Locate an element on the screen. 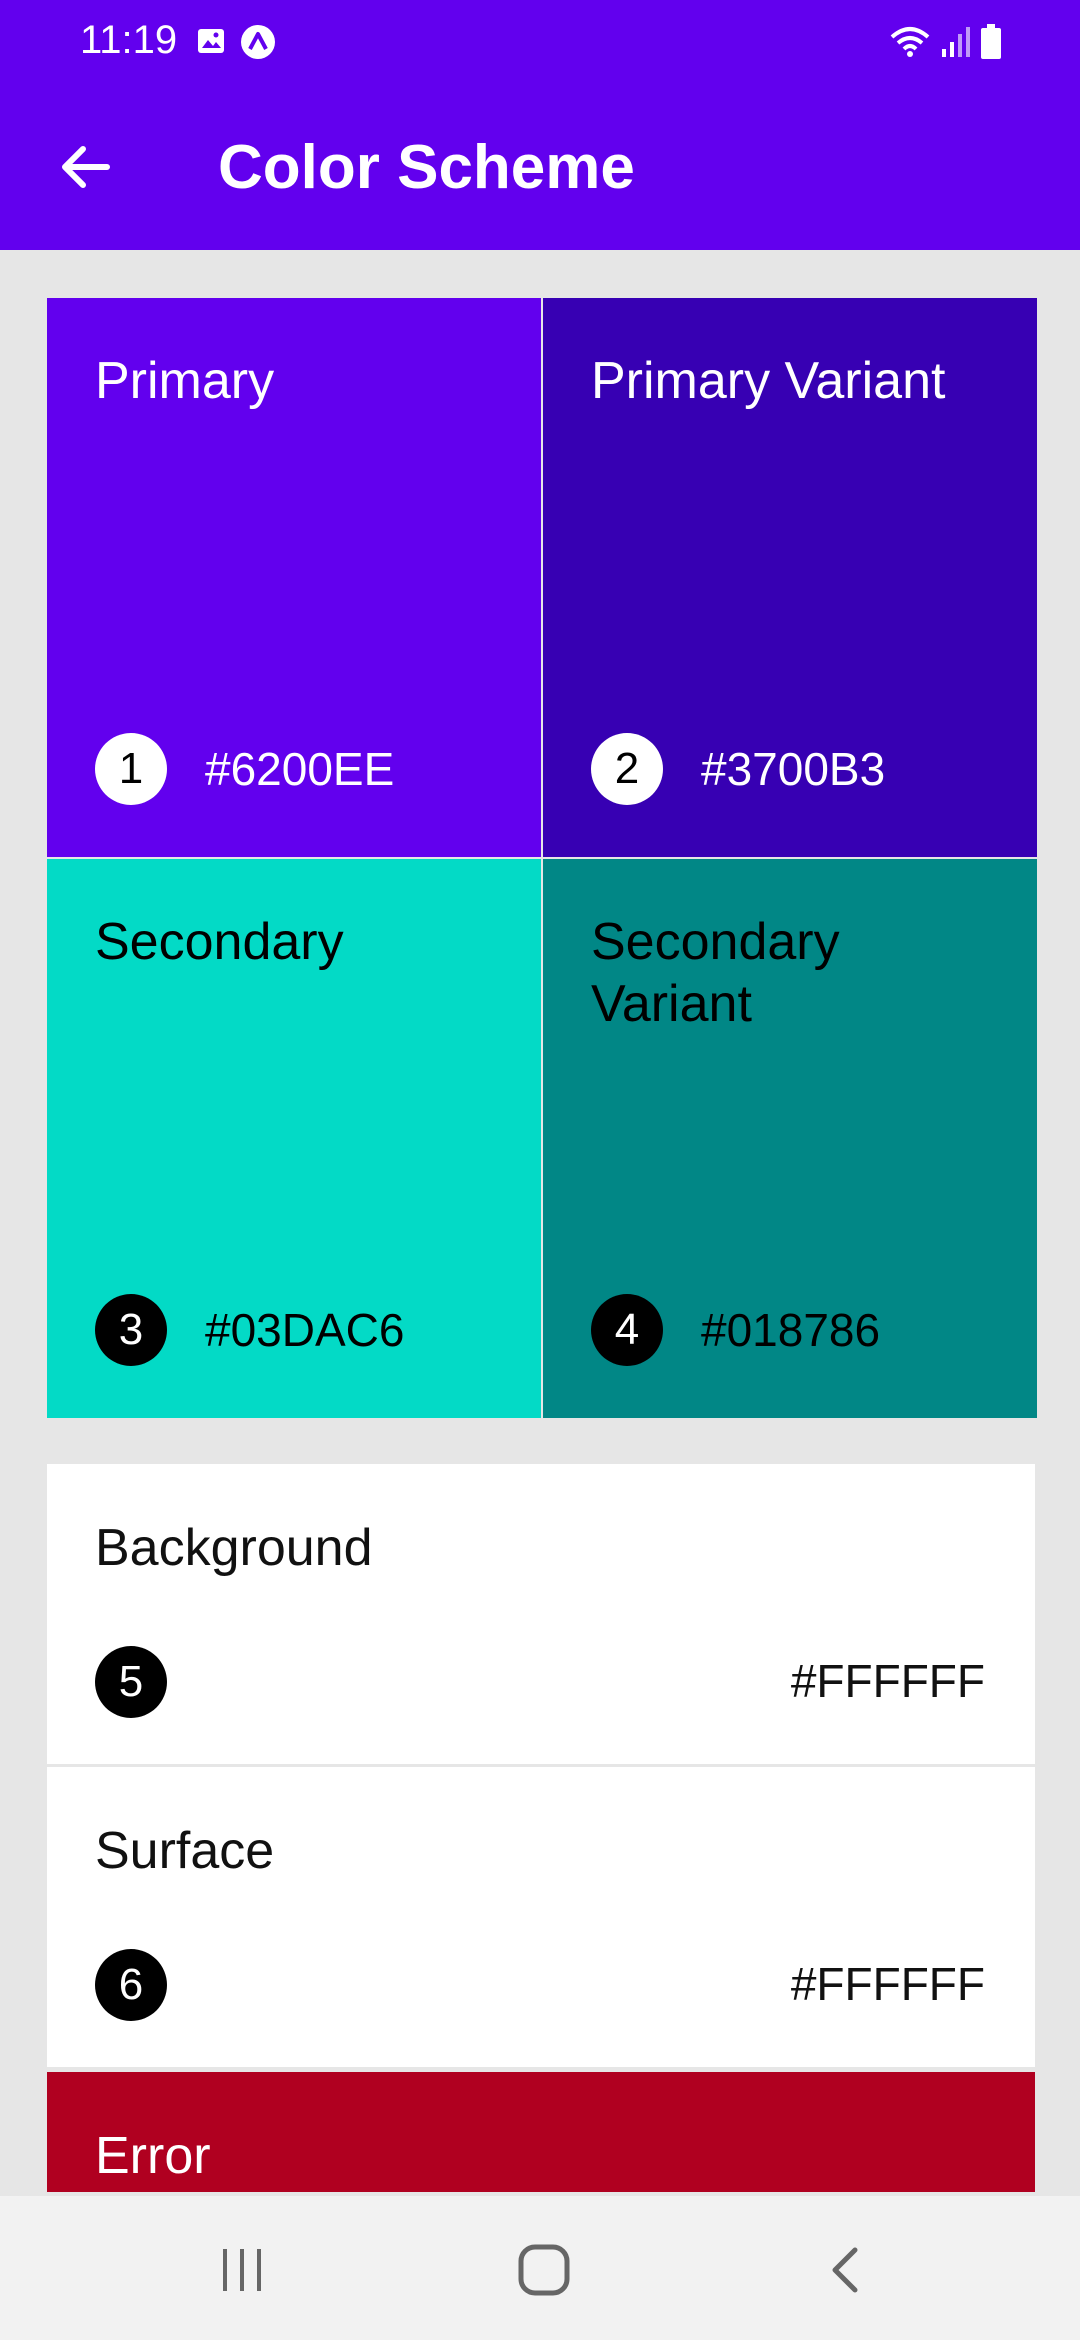 The height and width of the screenshot is (2340, 1080). number-badge: 1 is located at coordinates (131, 769).